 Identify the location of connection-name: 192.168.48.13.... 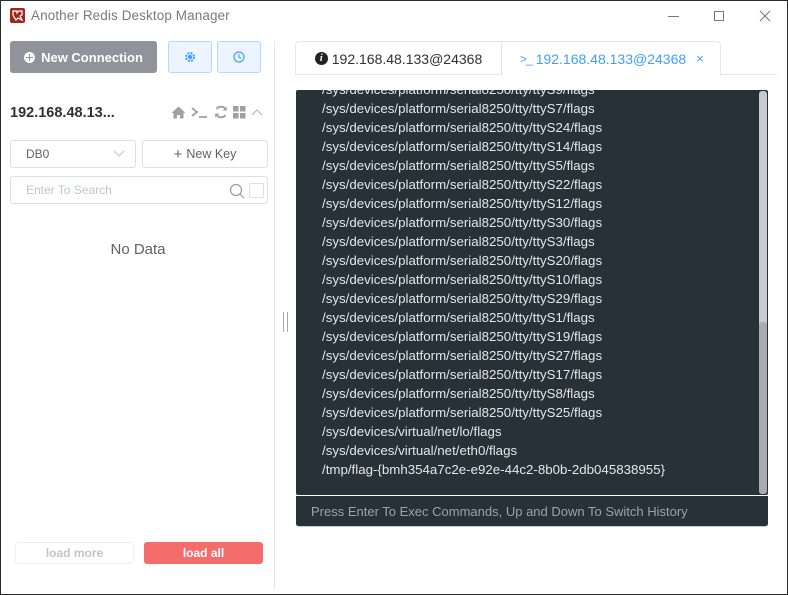
(62, 113).